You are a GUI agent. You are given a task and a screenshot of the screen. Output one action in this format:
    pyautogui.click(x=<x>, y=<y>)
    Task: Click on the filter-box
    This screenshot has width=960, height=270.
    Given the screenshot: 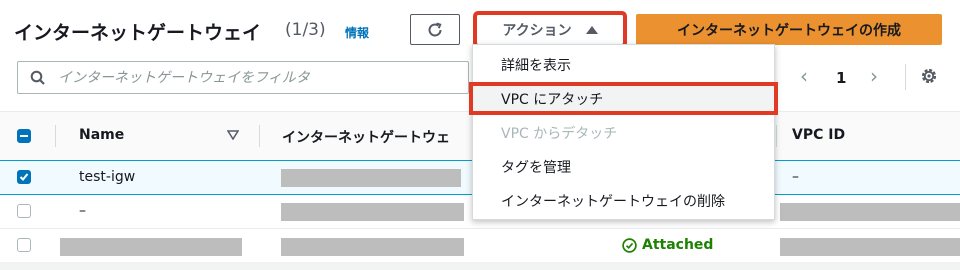 What is the action you would take?
    pyautogui.click(x=243, y=77)
    